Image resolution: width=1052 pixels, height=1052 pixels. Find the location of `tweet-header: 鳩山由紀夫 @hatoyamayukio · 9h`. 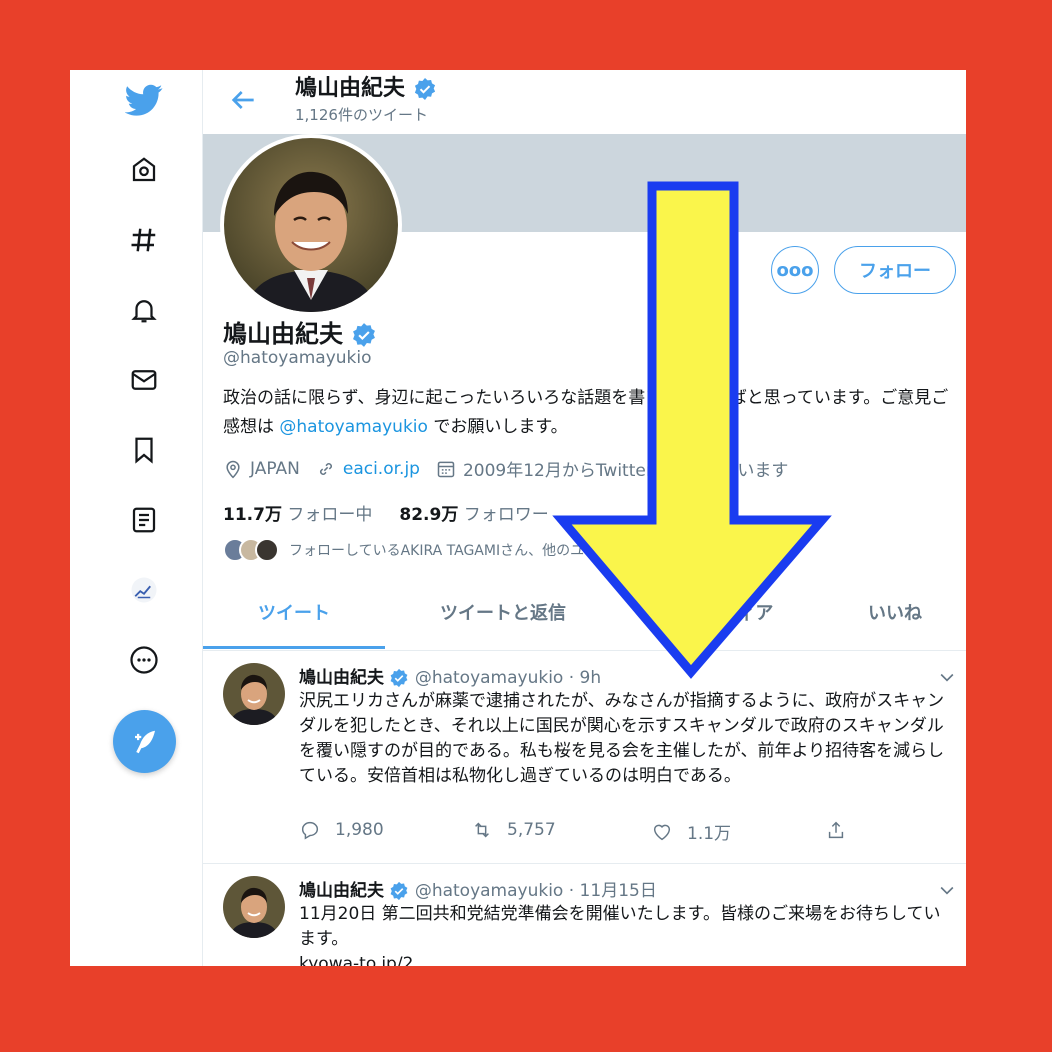

tweet-header: 鳩山由紀夫 @hatoyamayukio · 9h is located at coordinates (450, 675).